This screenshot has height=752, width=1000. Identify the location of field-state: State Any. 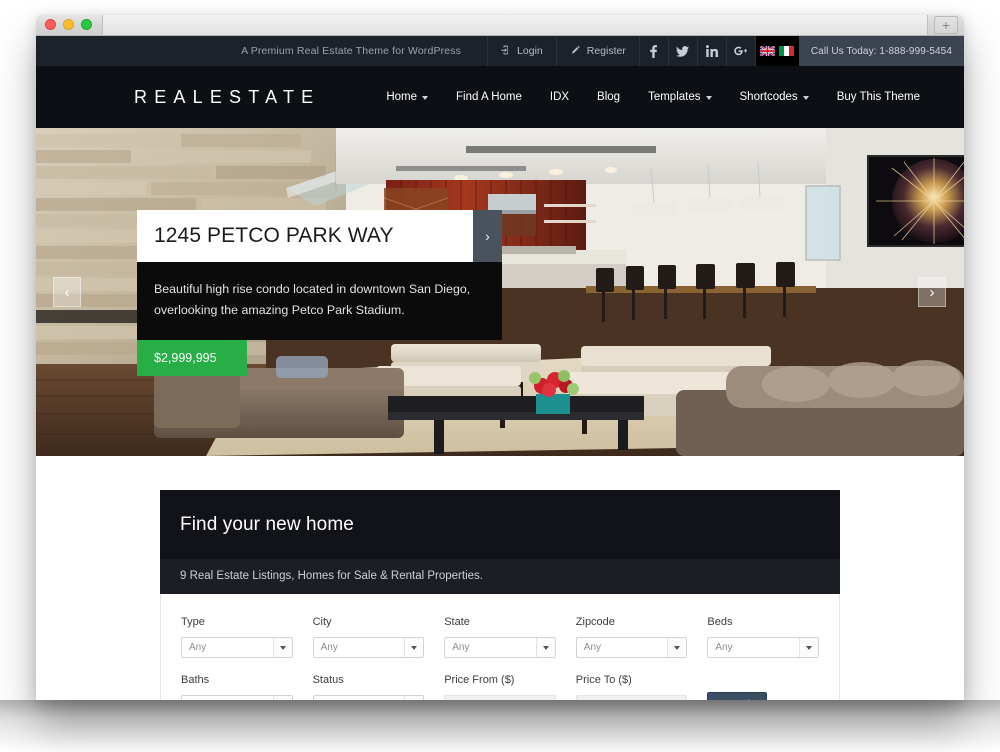
(500, 637).